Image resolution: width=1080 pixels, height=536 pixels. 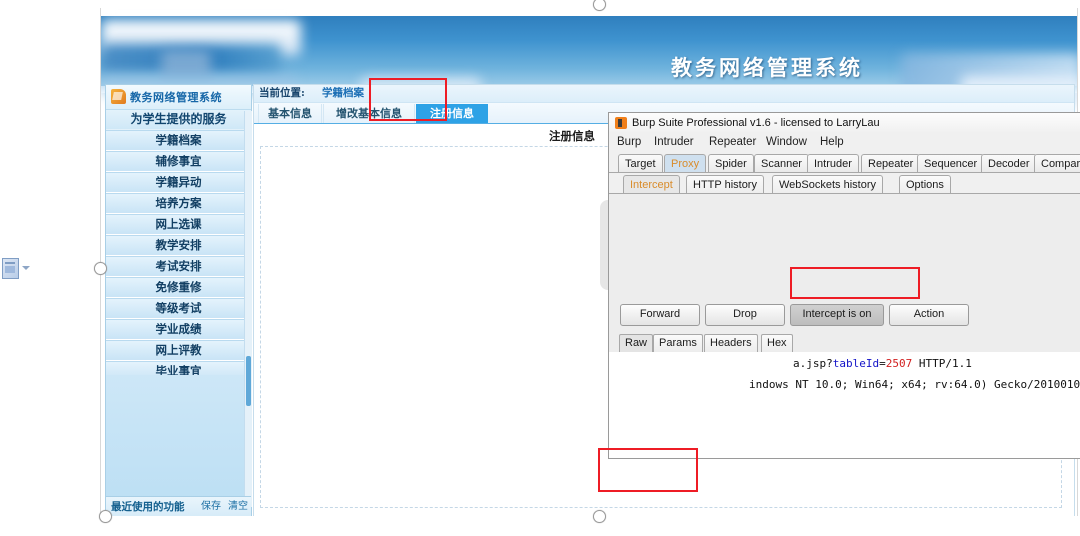 What do you see at coordinates (178, 329) in the screenshot?
I see `sidebar-item-xueye-chengji: 学业成绩` at bounding box center [178, 329].